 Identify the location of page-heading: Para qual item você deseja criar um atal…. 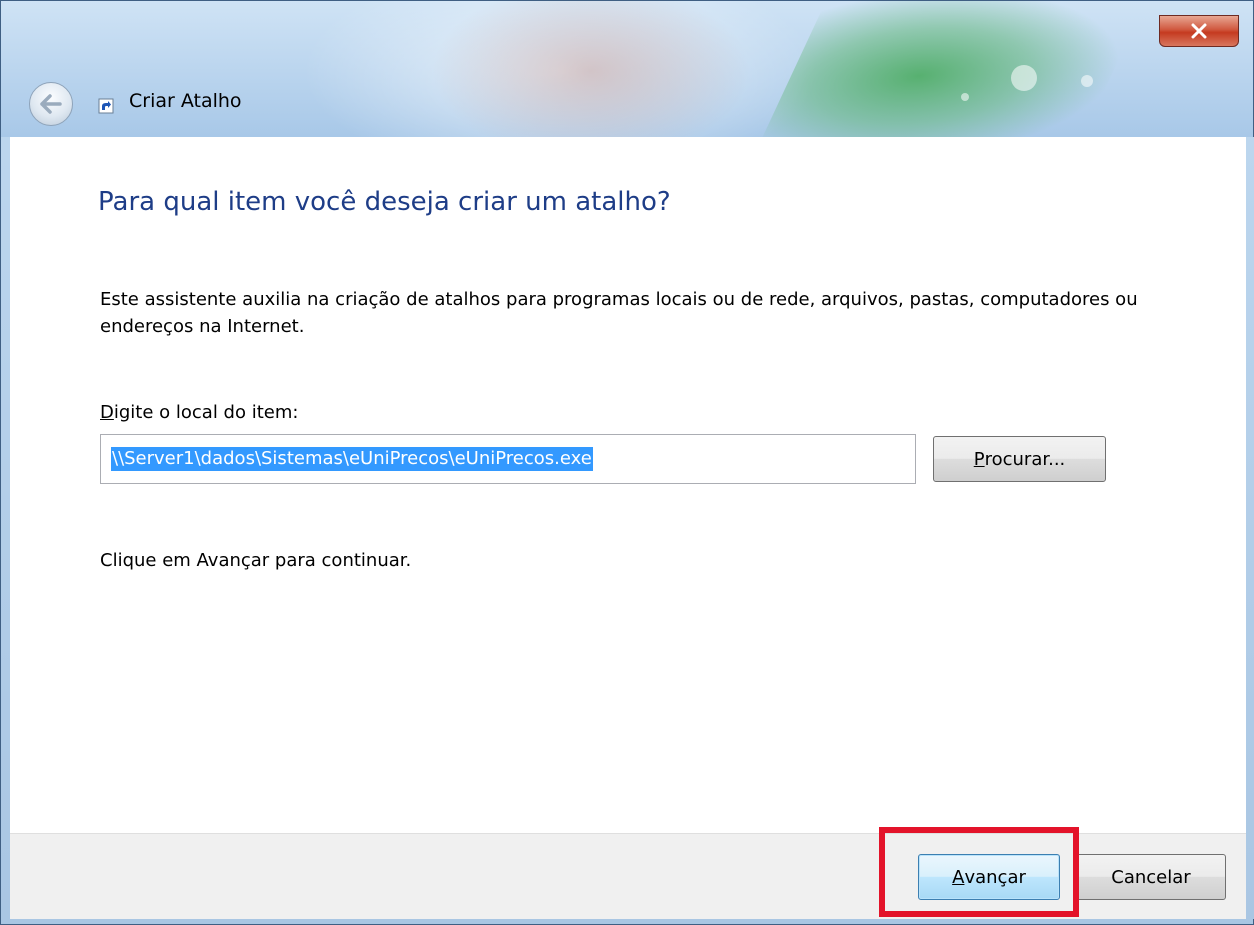
(384, 202).